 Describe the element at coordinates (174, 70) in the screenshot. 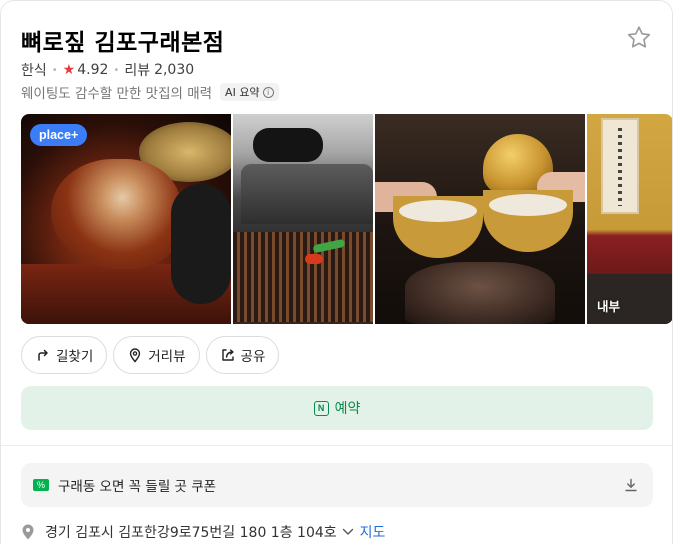

I see `review-count: 2,030` at that location.